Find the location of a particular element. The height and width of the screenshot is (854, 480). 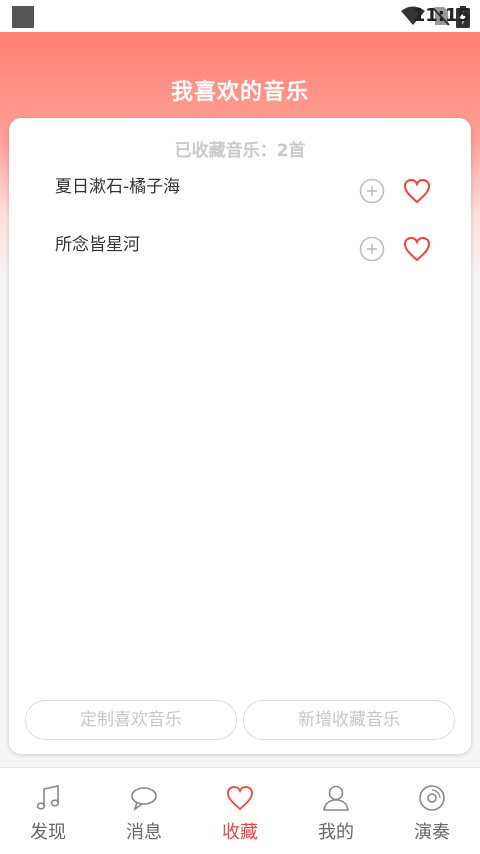

tab-label: 我的 is located at coordinates (336, 832).